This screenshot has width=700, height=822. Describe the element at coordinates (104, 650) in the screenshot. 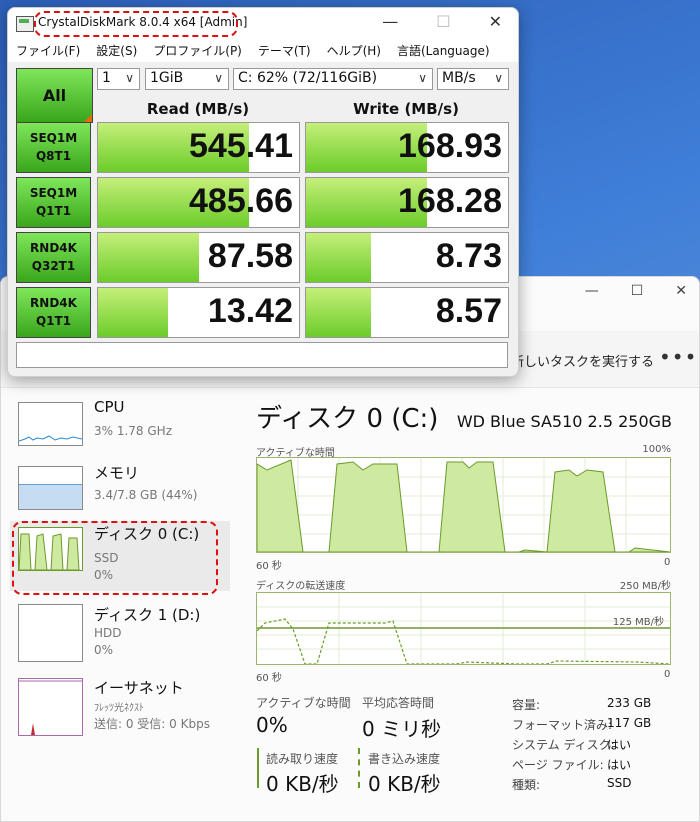

I see `sidebar-disk1-sub2: 0%` at that location.